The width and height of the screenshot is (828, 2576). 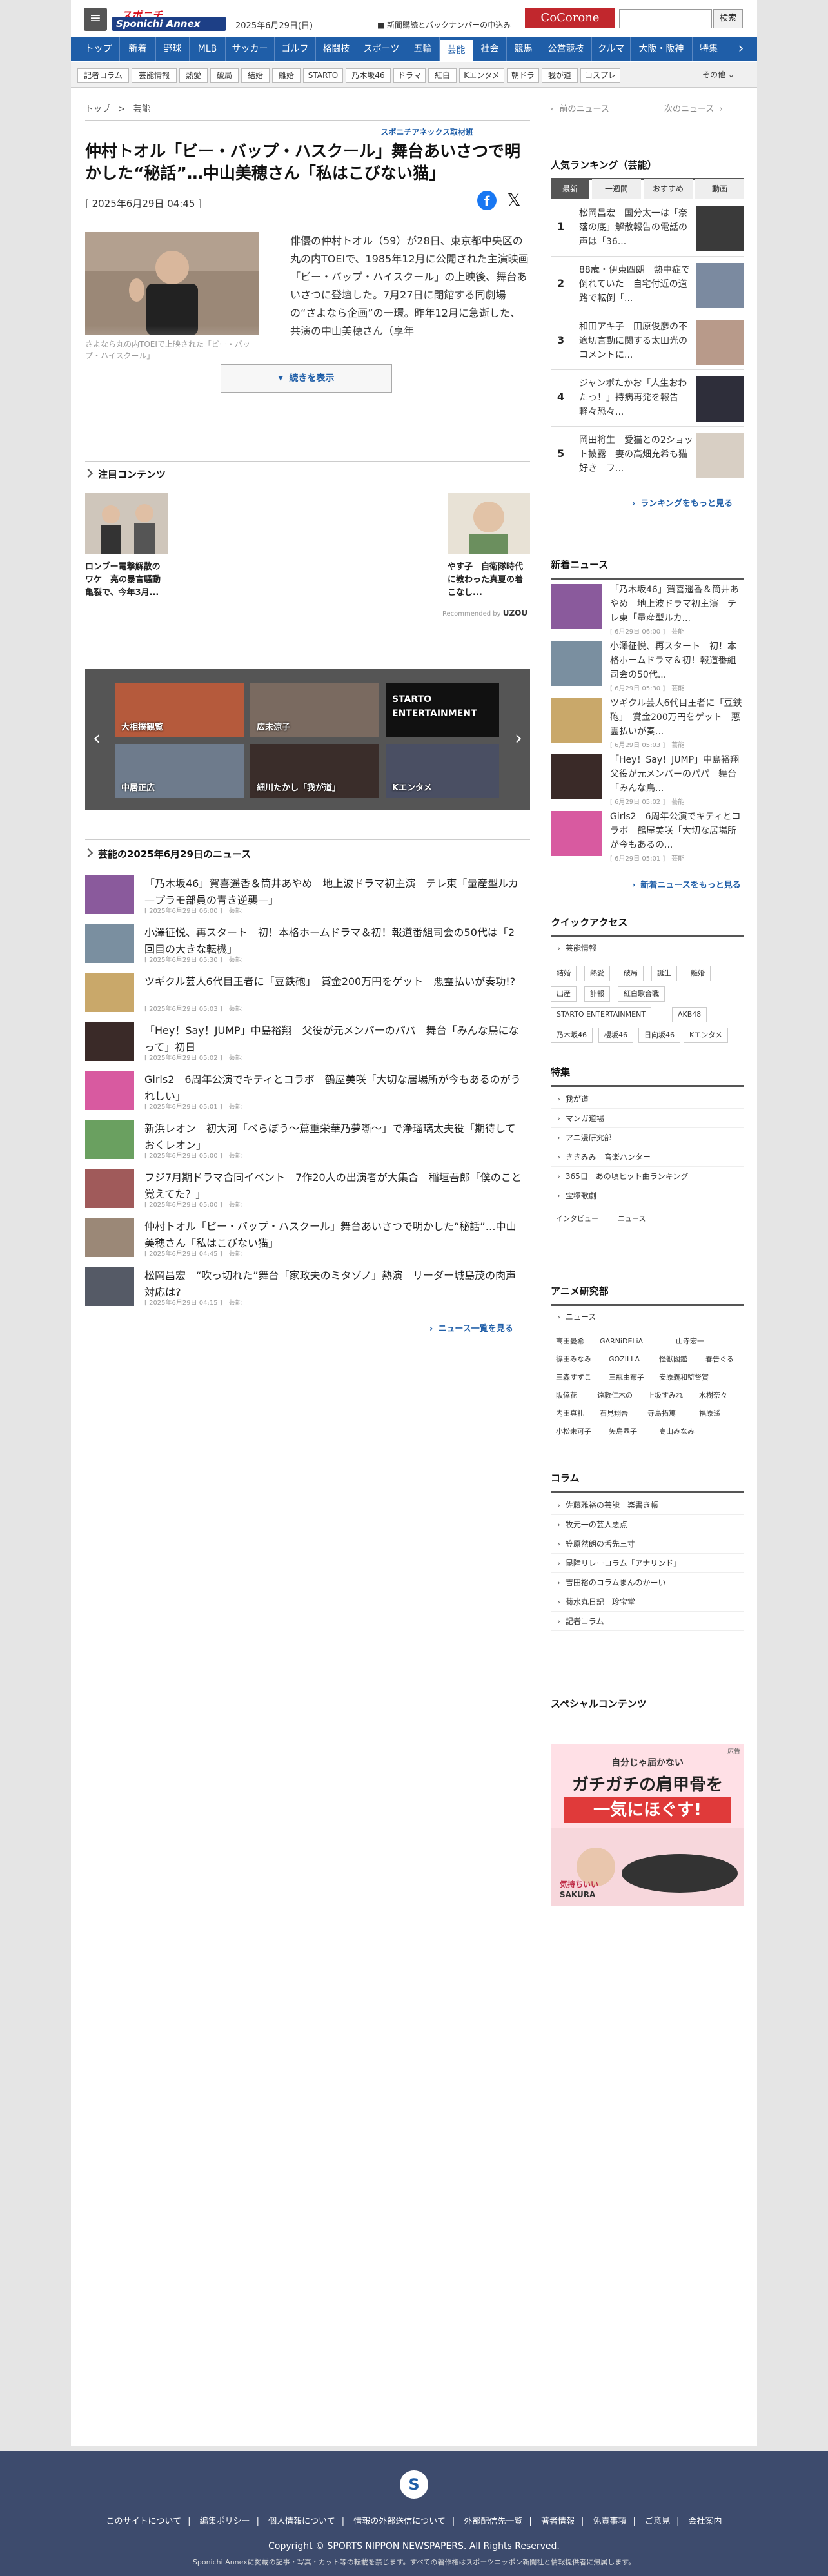 What do you see at coordinates (673, 1360) in the screenshot?
I see `tag: 怪獣図鑑` at bounding box center [673, 1360].